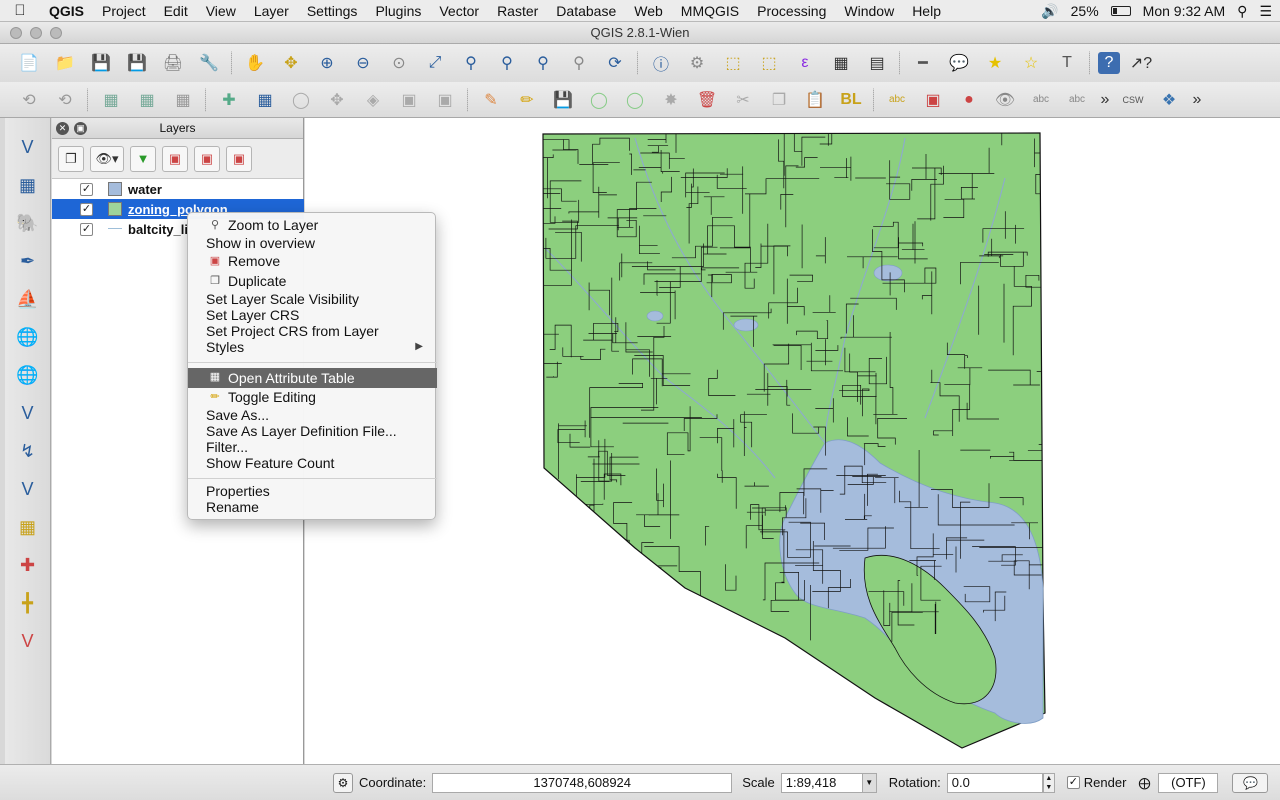 The width and height of the screenshot is (1280, 800). What do you see at coordinates (933, 100) in the screenshot?
I see `label-pin-icon: ▣` at bounding box center [933, 100].